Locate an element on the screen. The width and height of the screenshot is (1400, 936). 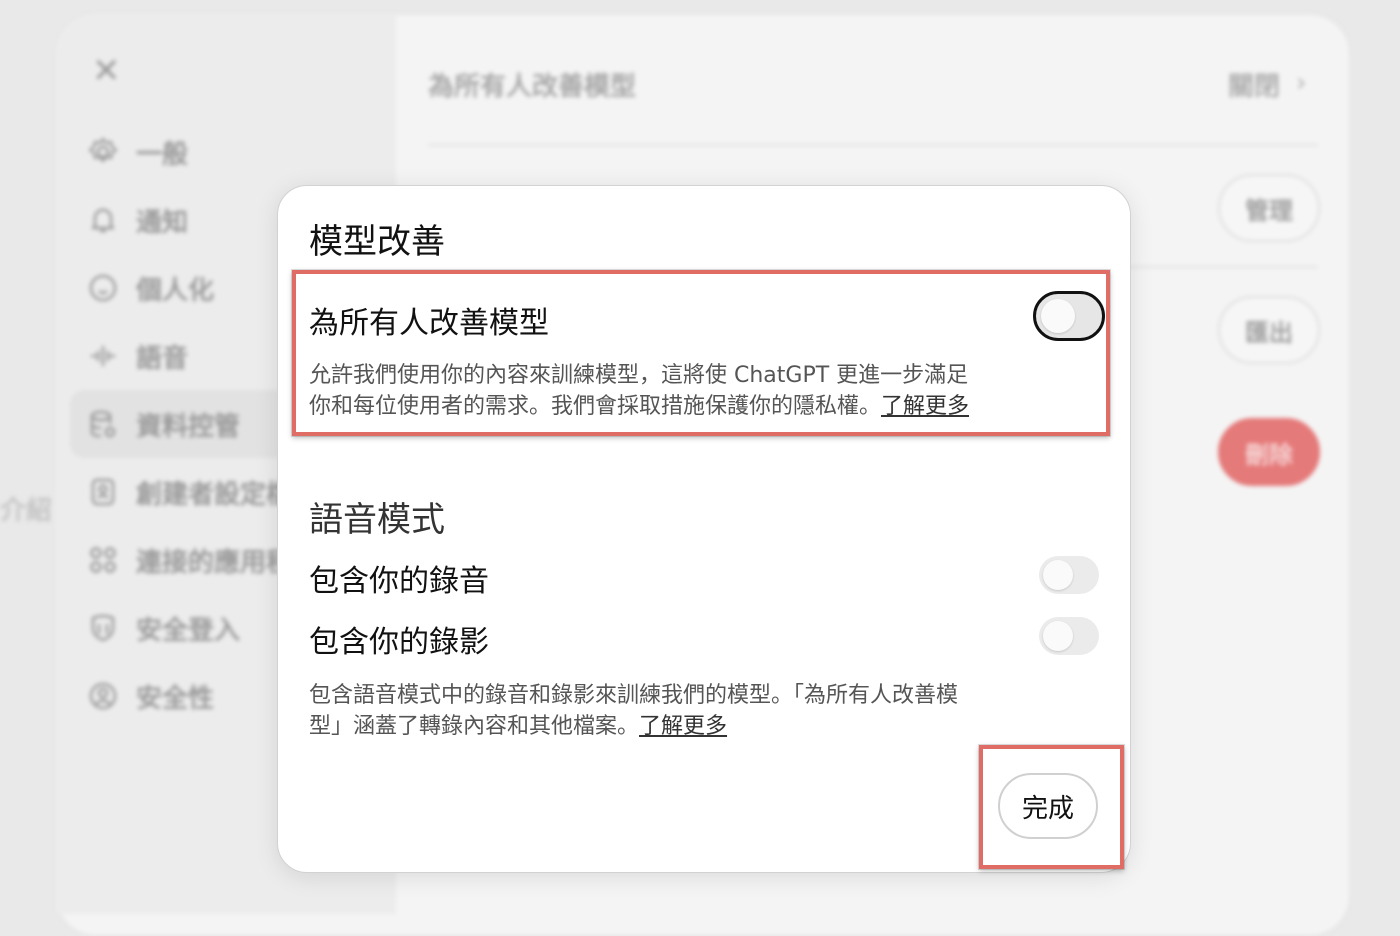
sidebar-item-label: 個人化 is located at coordinates (175, 290).